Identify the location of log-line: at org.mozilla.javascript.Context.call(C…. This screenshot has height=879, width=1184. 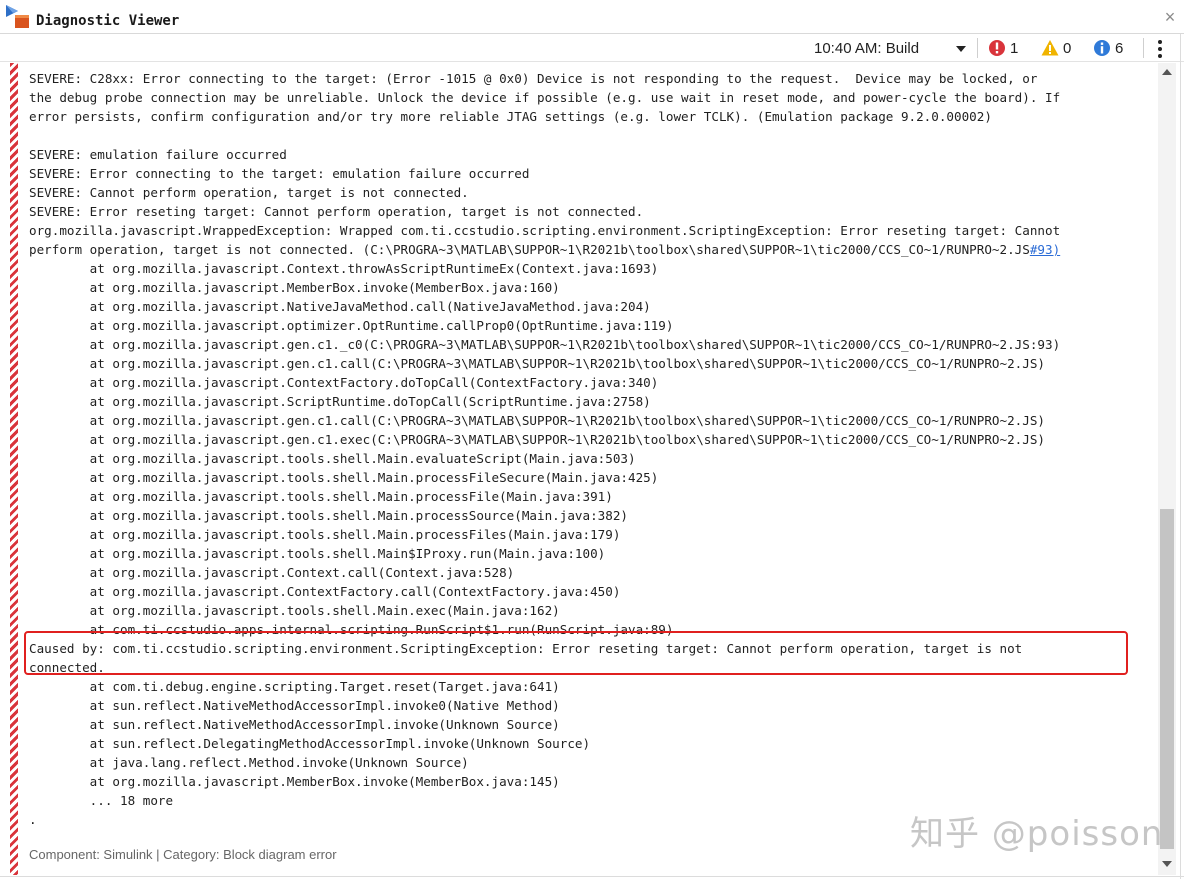
(272, 572).